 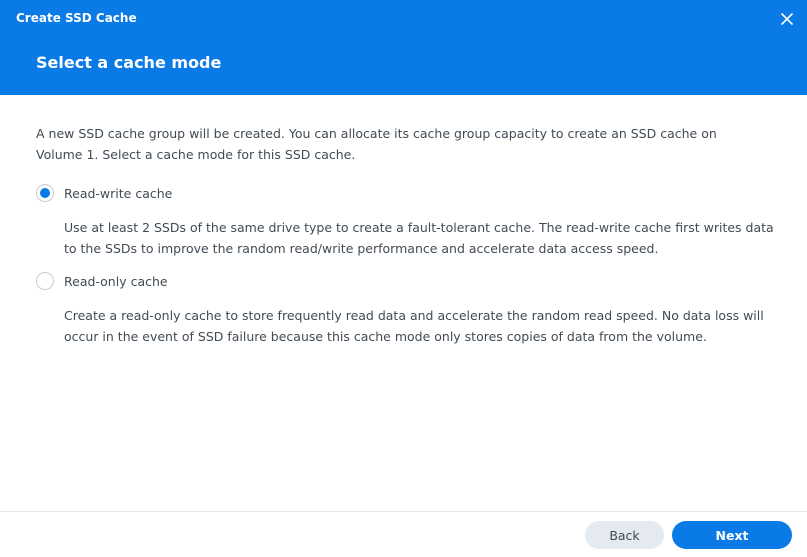 I want to click on radio-selected-dot, so click(x=45, y=193).